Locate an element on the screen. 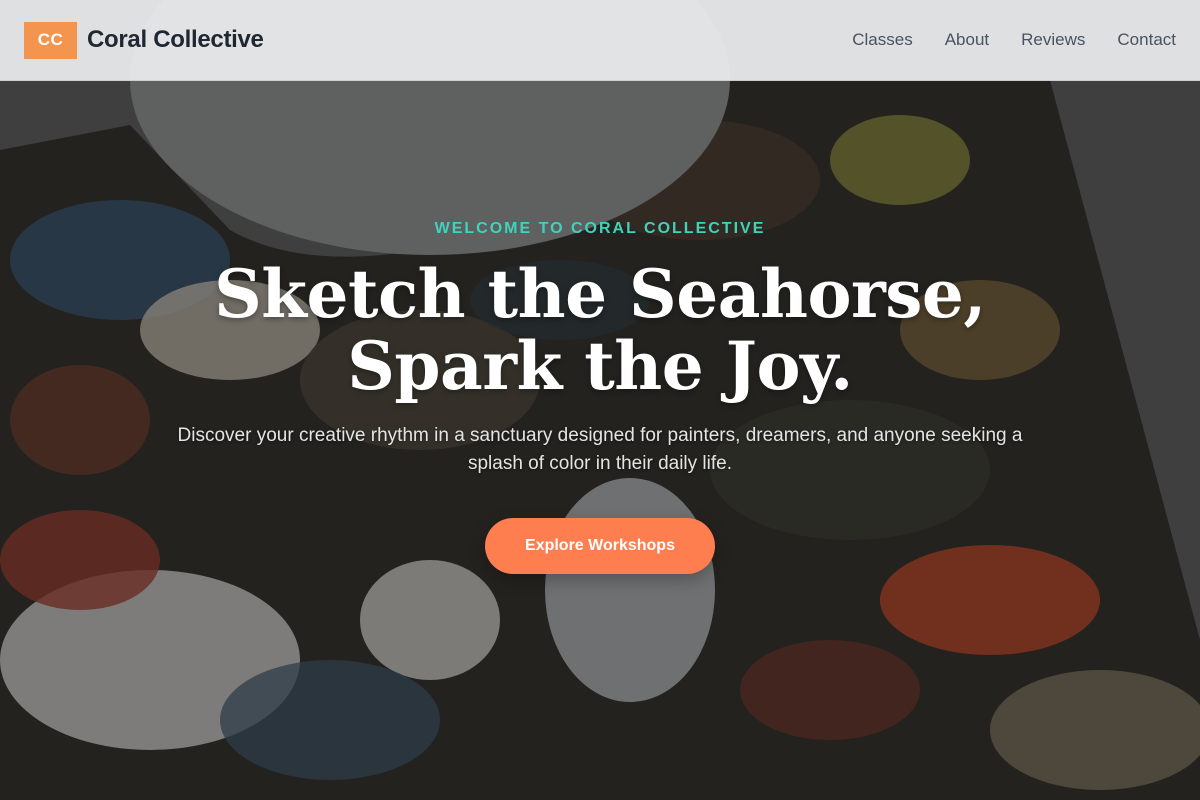 The height and width of the screenshot is (800, 1200). hero-eyebrow: WELCOME TO CORAL COLLECTIVE is located at coordinates (600, 228).